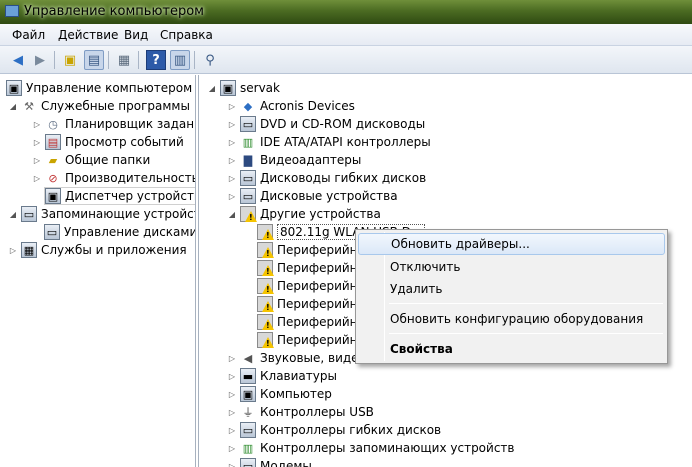  Describe the element at coordinates (307, 106) in the screenshot. I see `category-label: Acronis Devices` at that location.